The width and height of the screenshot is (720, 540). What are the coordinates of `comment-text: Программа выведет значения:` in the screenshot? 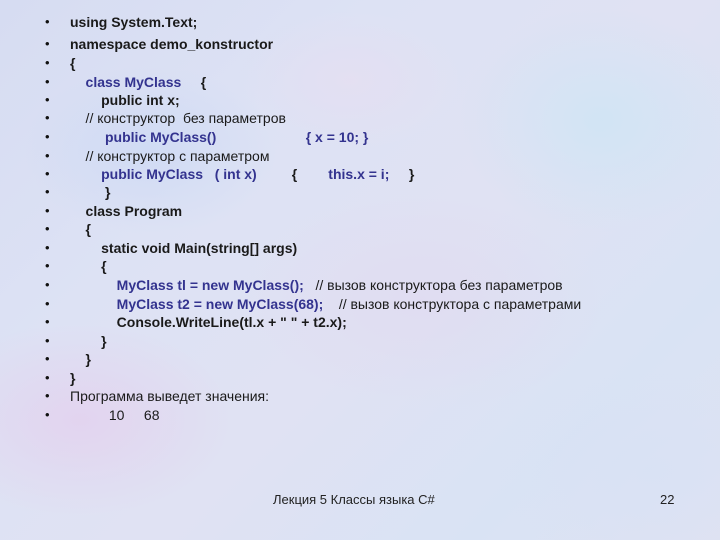 It's located at (170, 396).